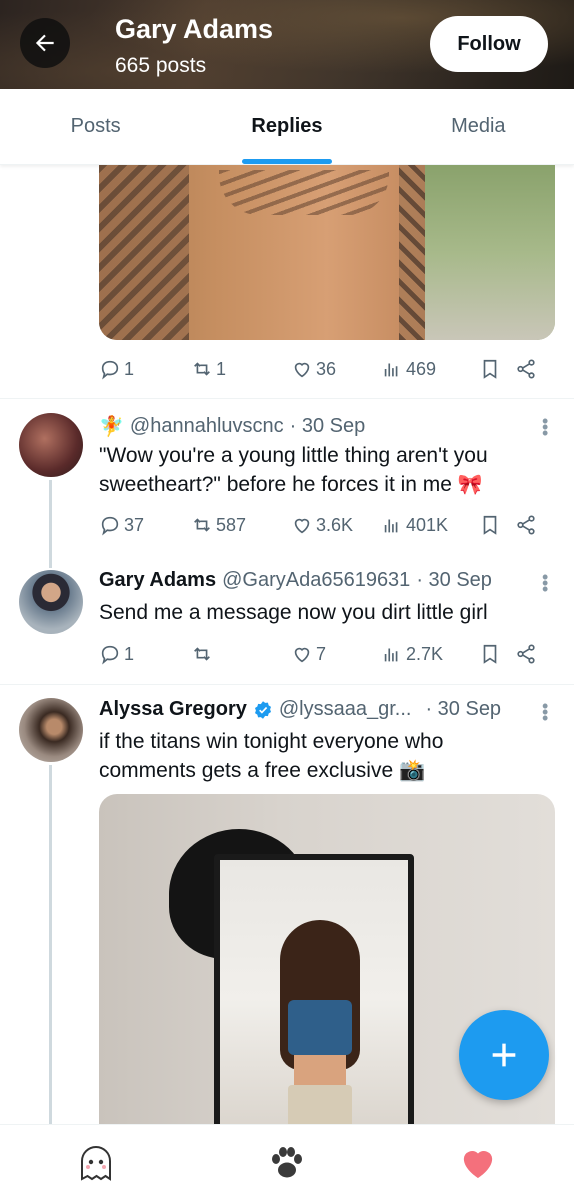 This screenshot has width=574, height=1200. Describe the element at coordinates (241, 654) in the screenshot. I see `repost-button` at that location.